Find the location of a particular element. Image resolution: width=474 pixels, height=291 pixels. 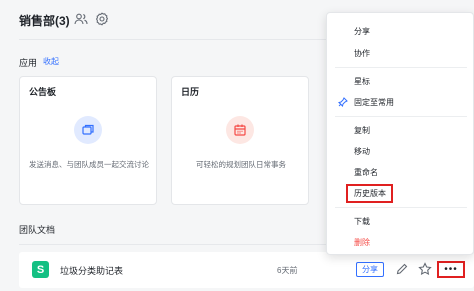

pin-icon is located at coordinates (343, 102).